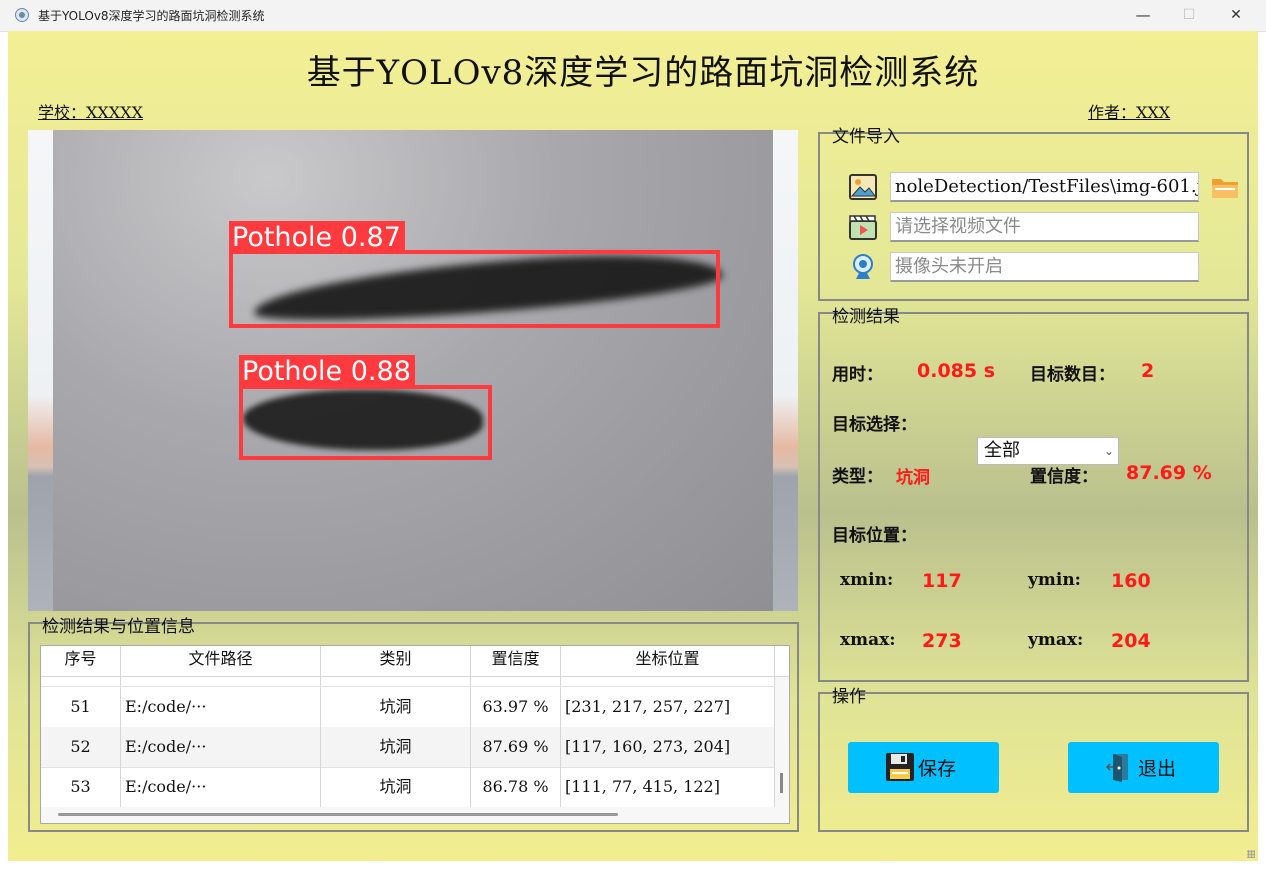 Image resolution: width=1266 pixels, height=869 pixels. Describe the element at coordinates (317, 237) in the screenshot. I see `bbox-label: Pothole 0.87` at that location.